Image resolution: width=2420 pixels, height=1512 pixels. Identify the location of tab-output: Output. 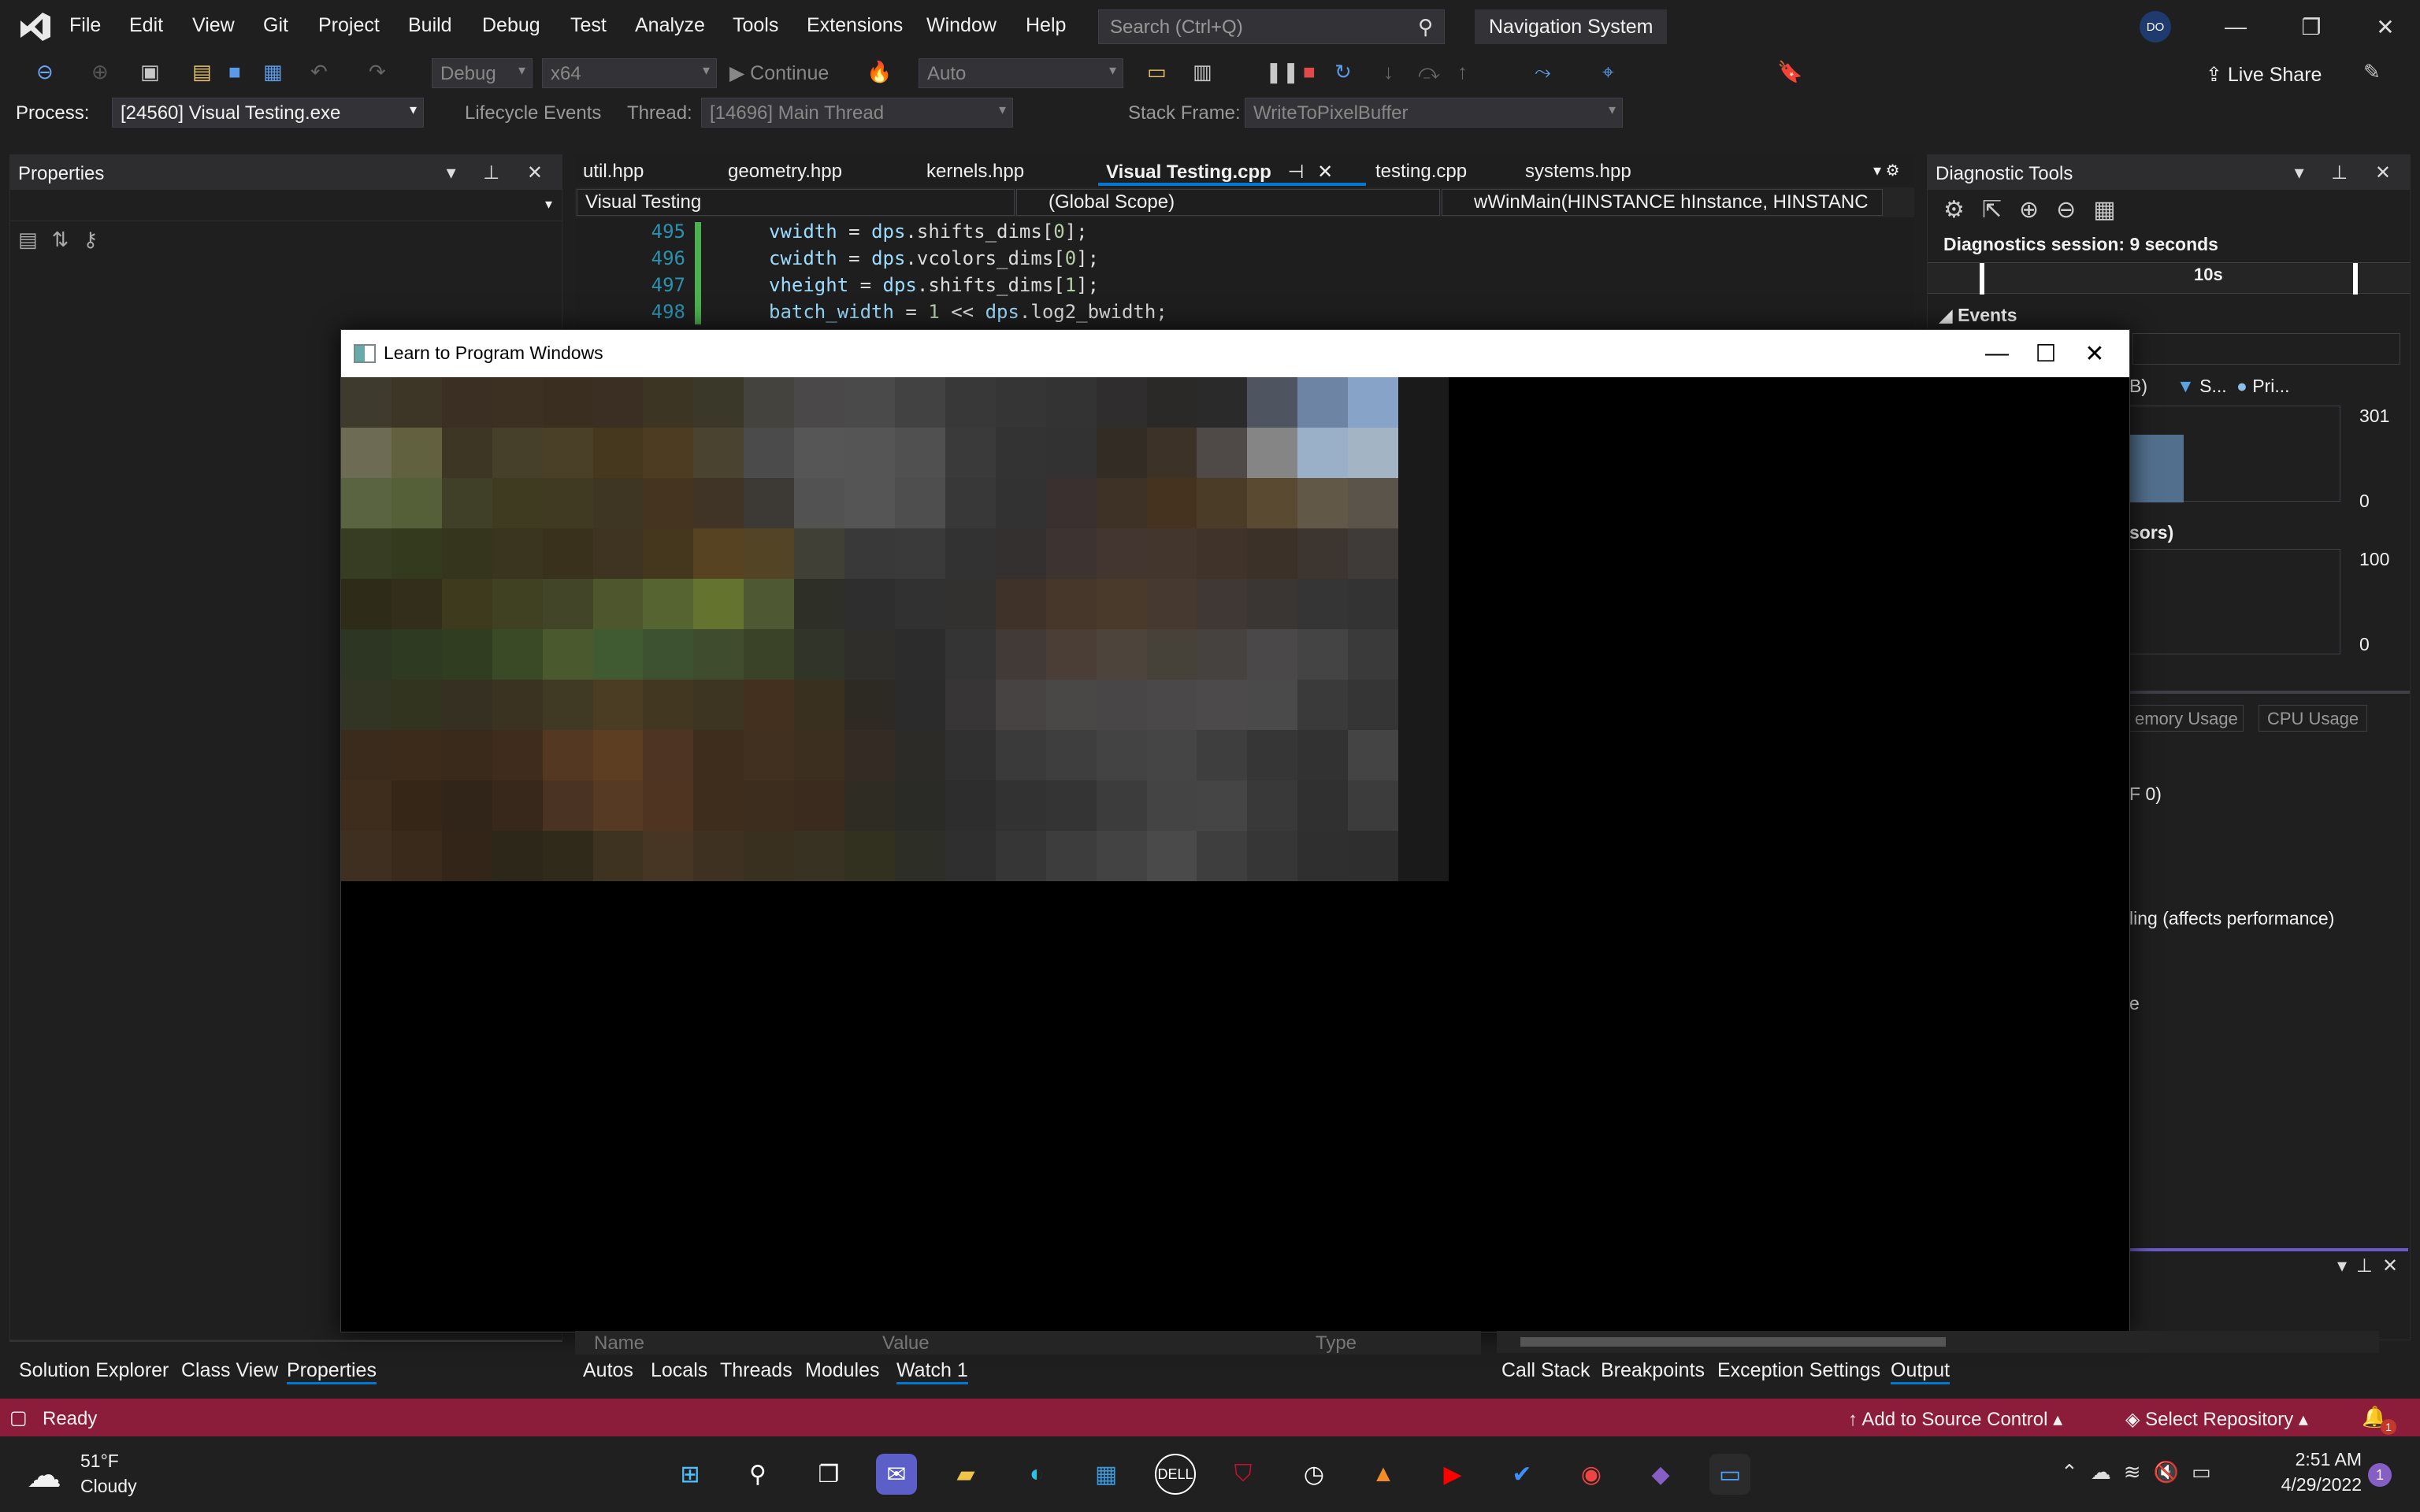
(1921, 1371).